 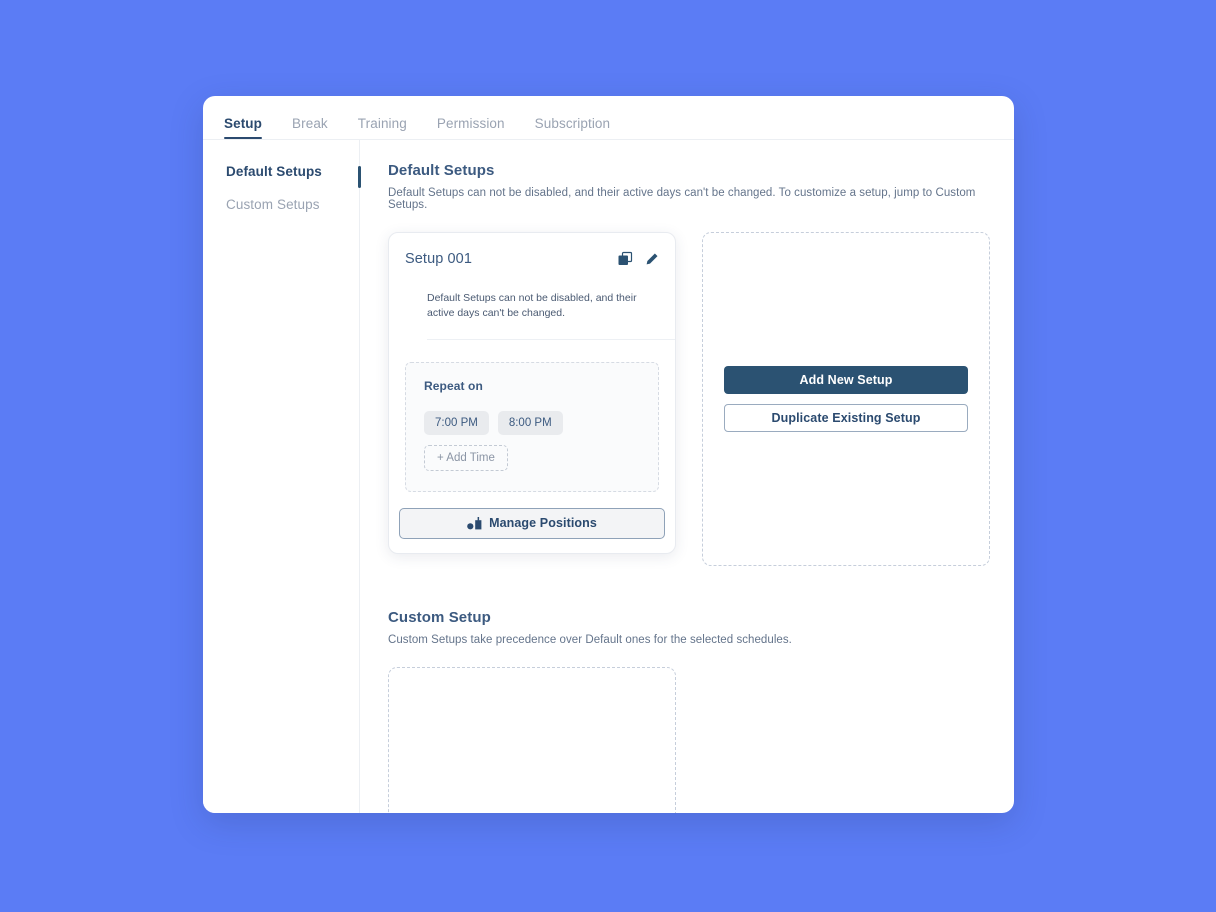 I want to click on duplicate-existing-setup-button: Duplicate Existing Setup, so click(x=846, y=418).